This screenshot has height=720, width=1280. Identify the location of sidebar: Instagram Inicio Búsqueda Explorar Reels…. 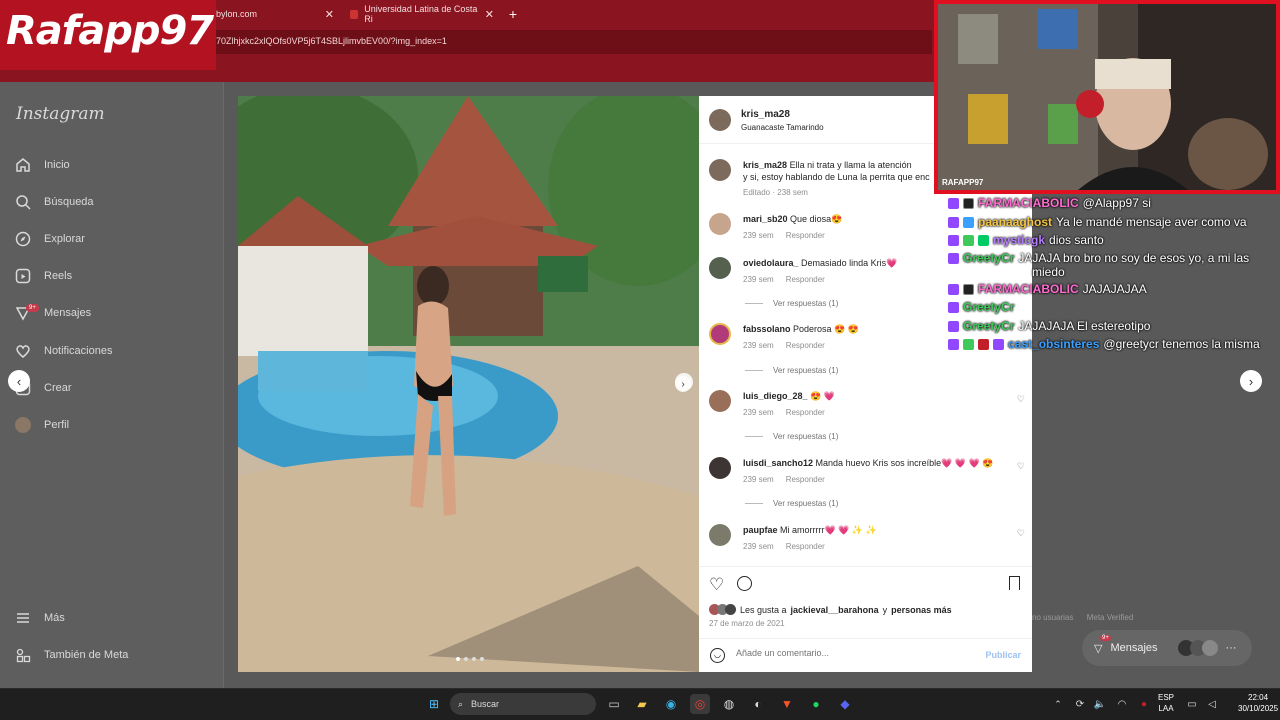
(112, 385).